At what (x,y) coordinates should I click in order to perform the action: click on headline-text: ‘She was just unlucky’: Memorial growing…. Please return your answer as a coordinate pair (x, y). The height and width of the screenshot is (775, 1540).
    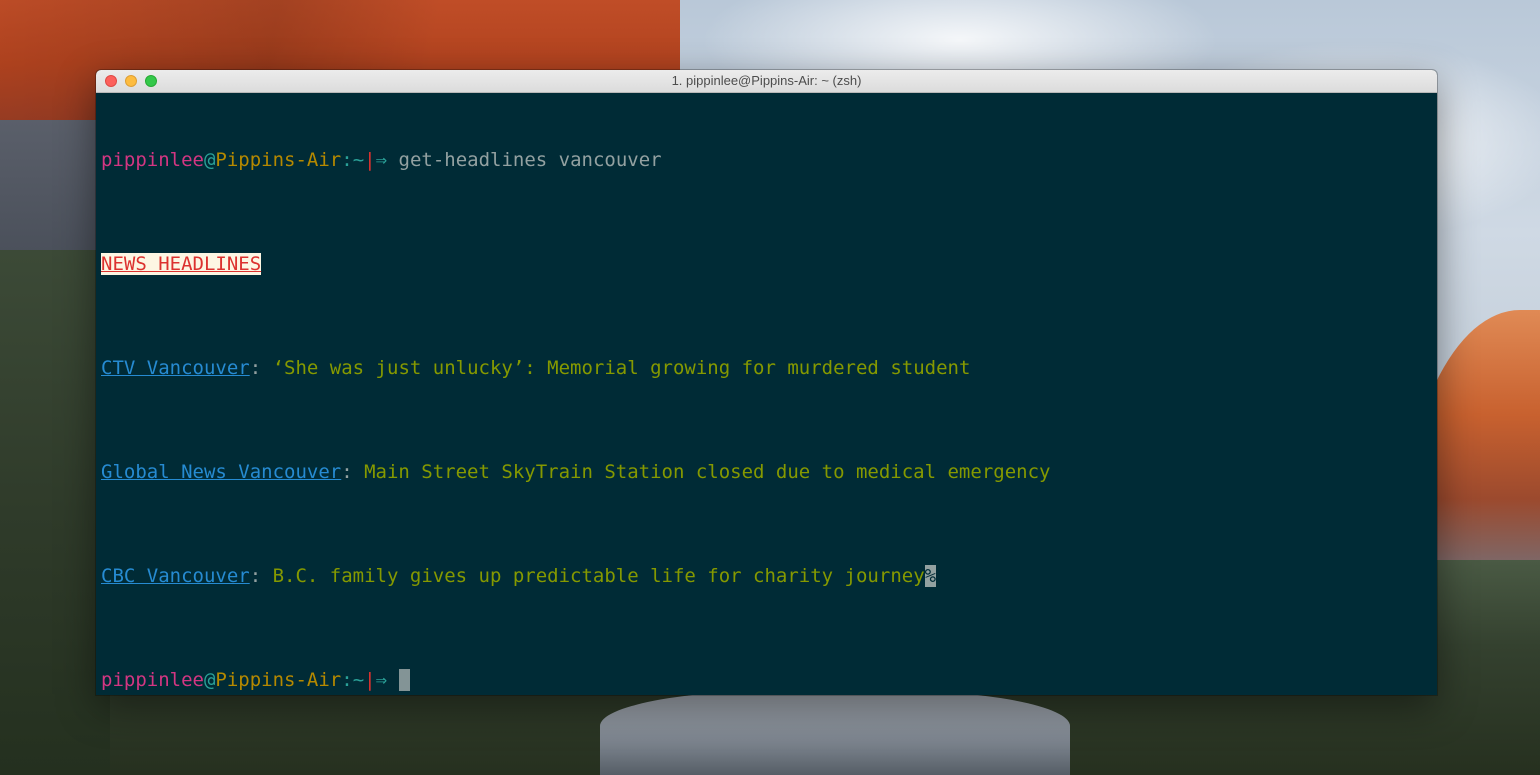
    Looking at the image, I should click on (621, 368).